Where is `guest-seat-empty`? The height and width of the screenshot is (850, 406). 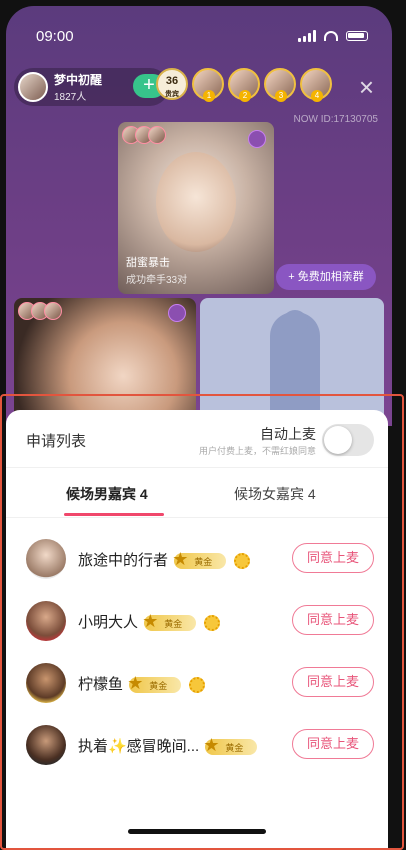 guest-seat-empty is located at coordinates (292, 362).